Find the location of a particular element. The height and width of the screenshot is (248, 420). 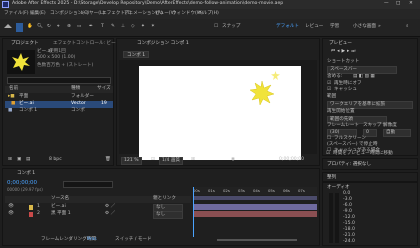

playhead is located at coordinates (193, 212).